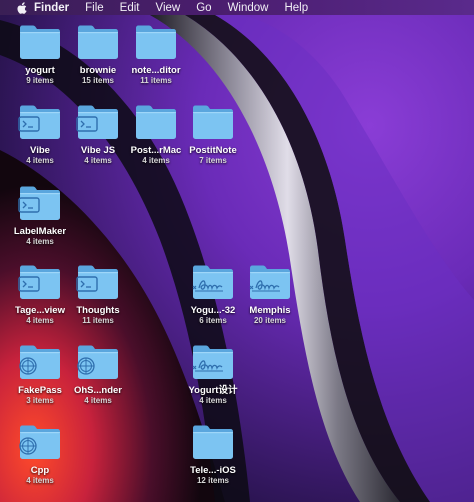  I want to click on desktop-folder-labelmaker: LabelMaker 4 items, so click(40, 216).